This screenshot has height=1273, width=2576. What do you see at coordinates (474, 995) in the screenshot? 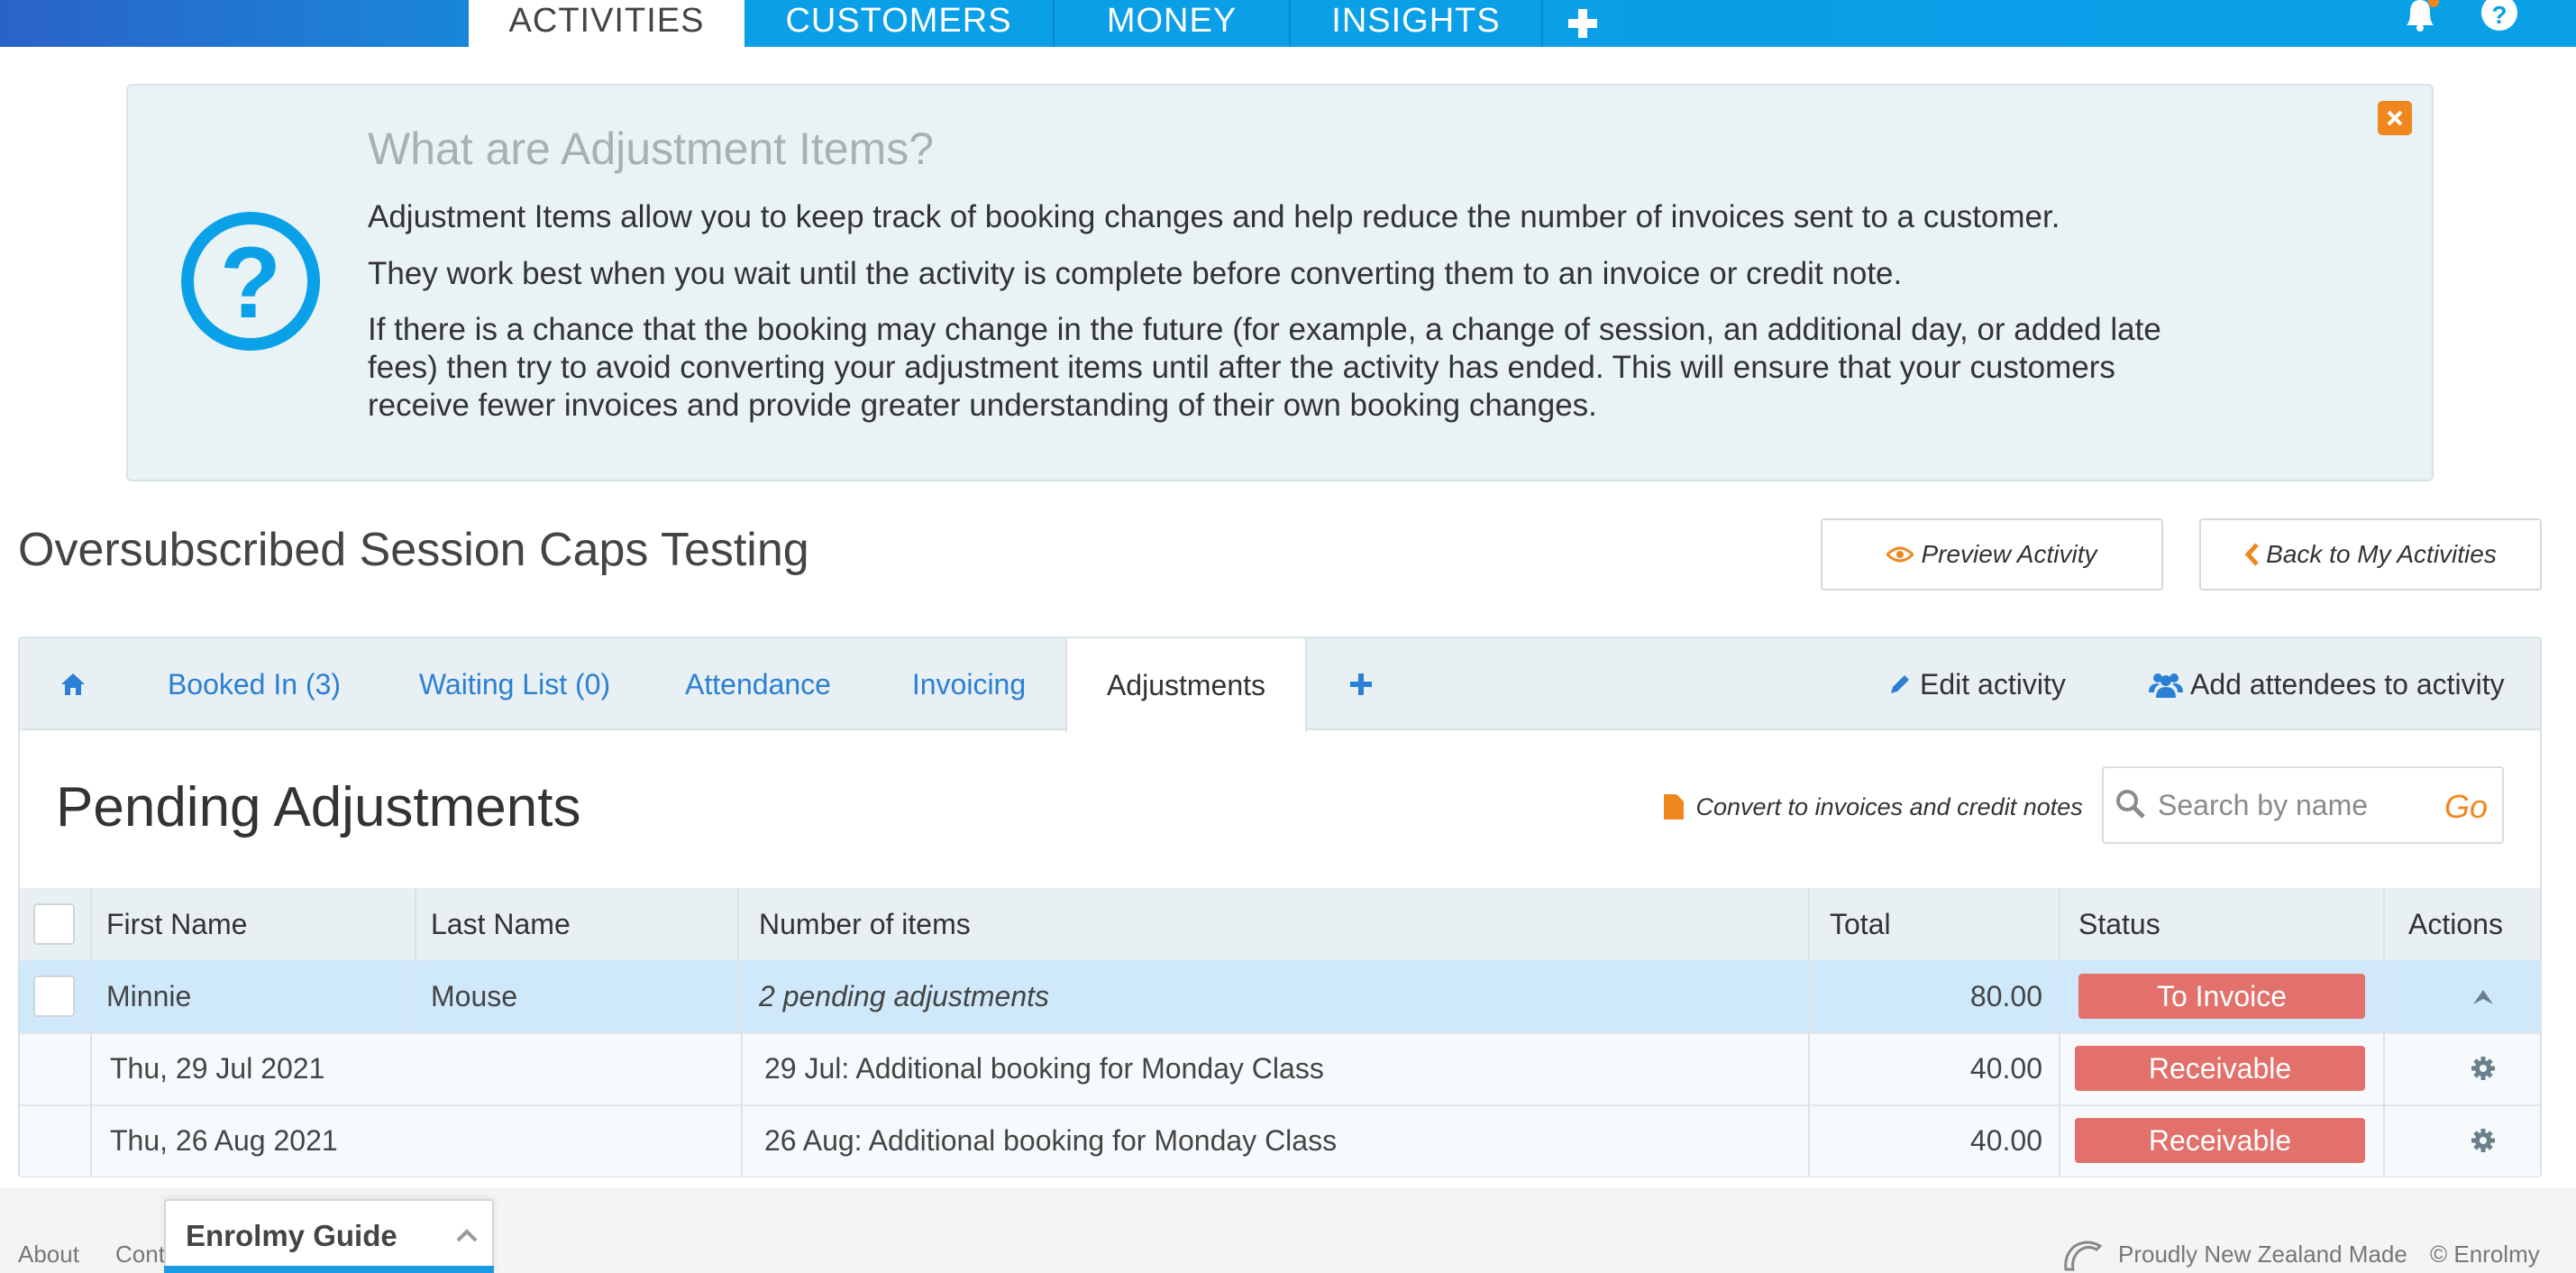
I see `last-name-cell: Mouse` at bounding box center [474, 995].